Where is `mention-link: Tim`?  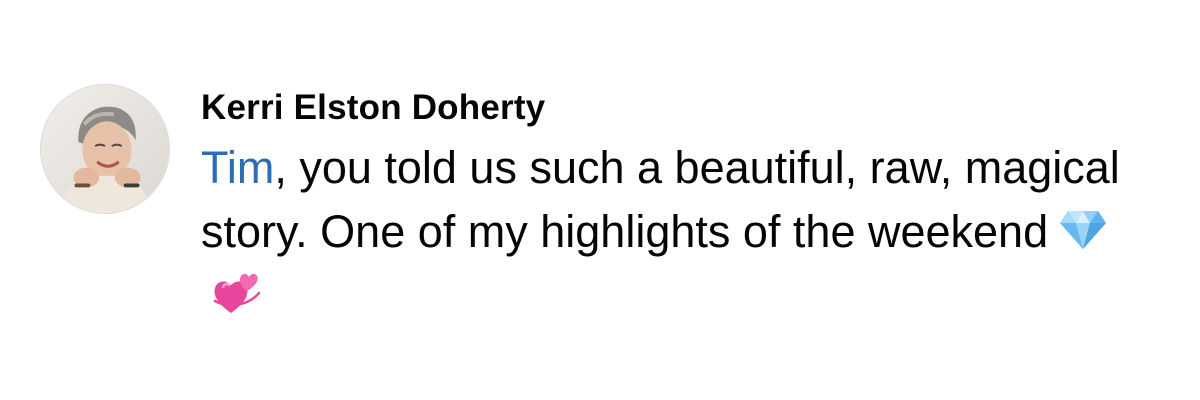 mention-link: Tim is located at coordinates (237, 167).